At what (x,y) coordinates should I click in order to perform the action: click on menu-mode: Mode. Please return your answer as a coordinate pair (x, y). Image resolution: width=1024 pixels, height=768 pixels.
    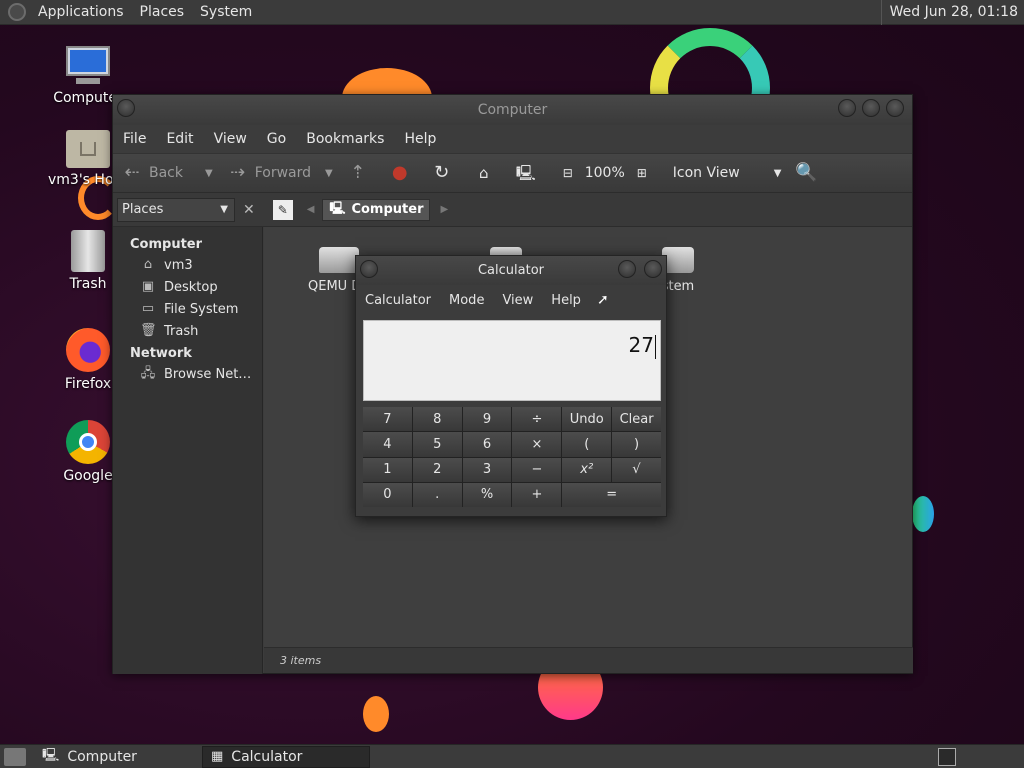
    Looking at the image, I should click on (466, 300).